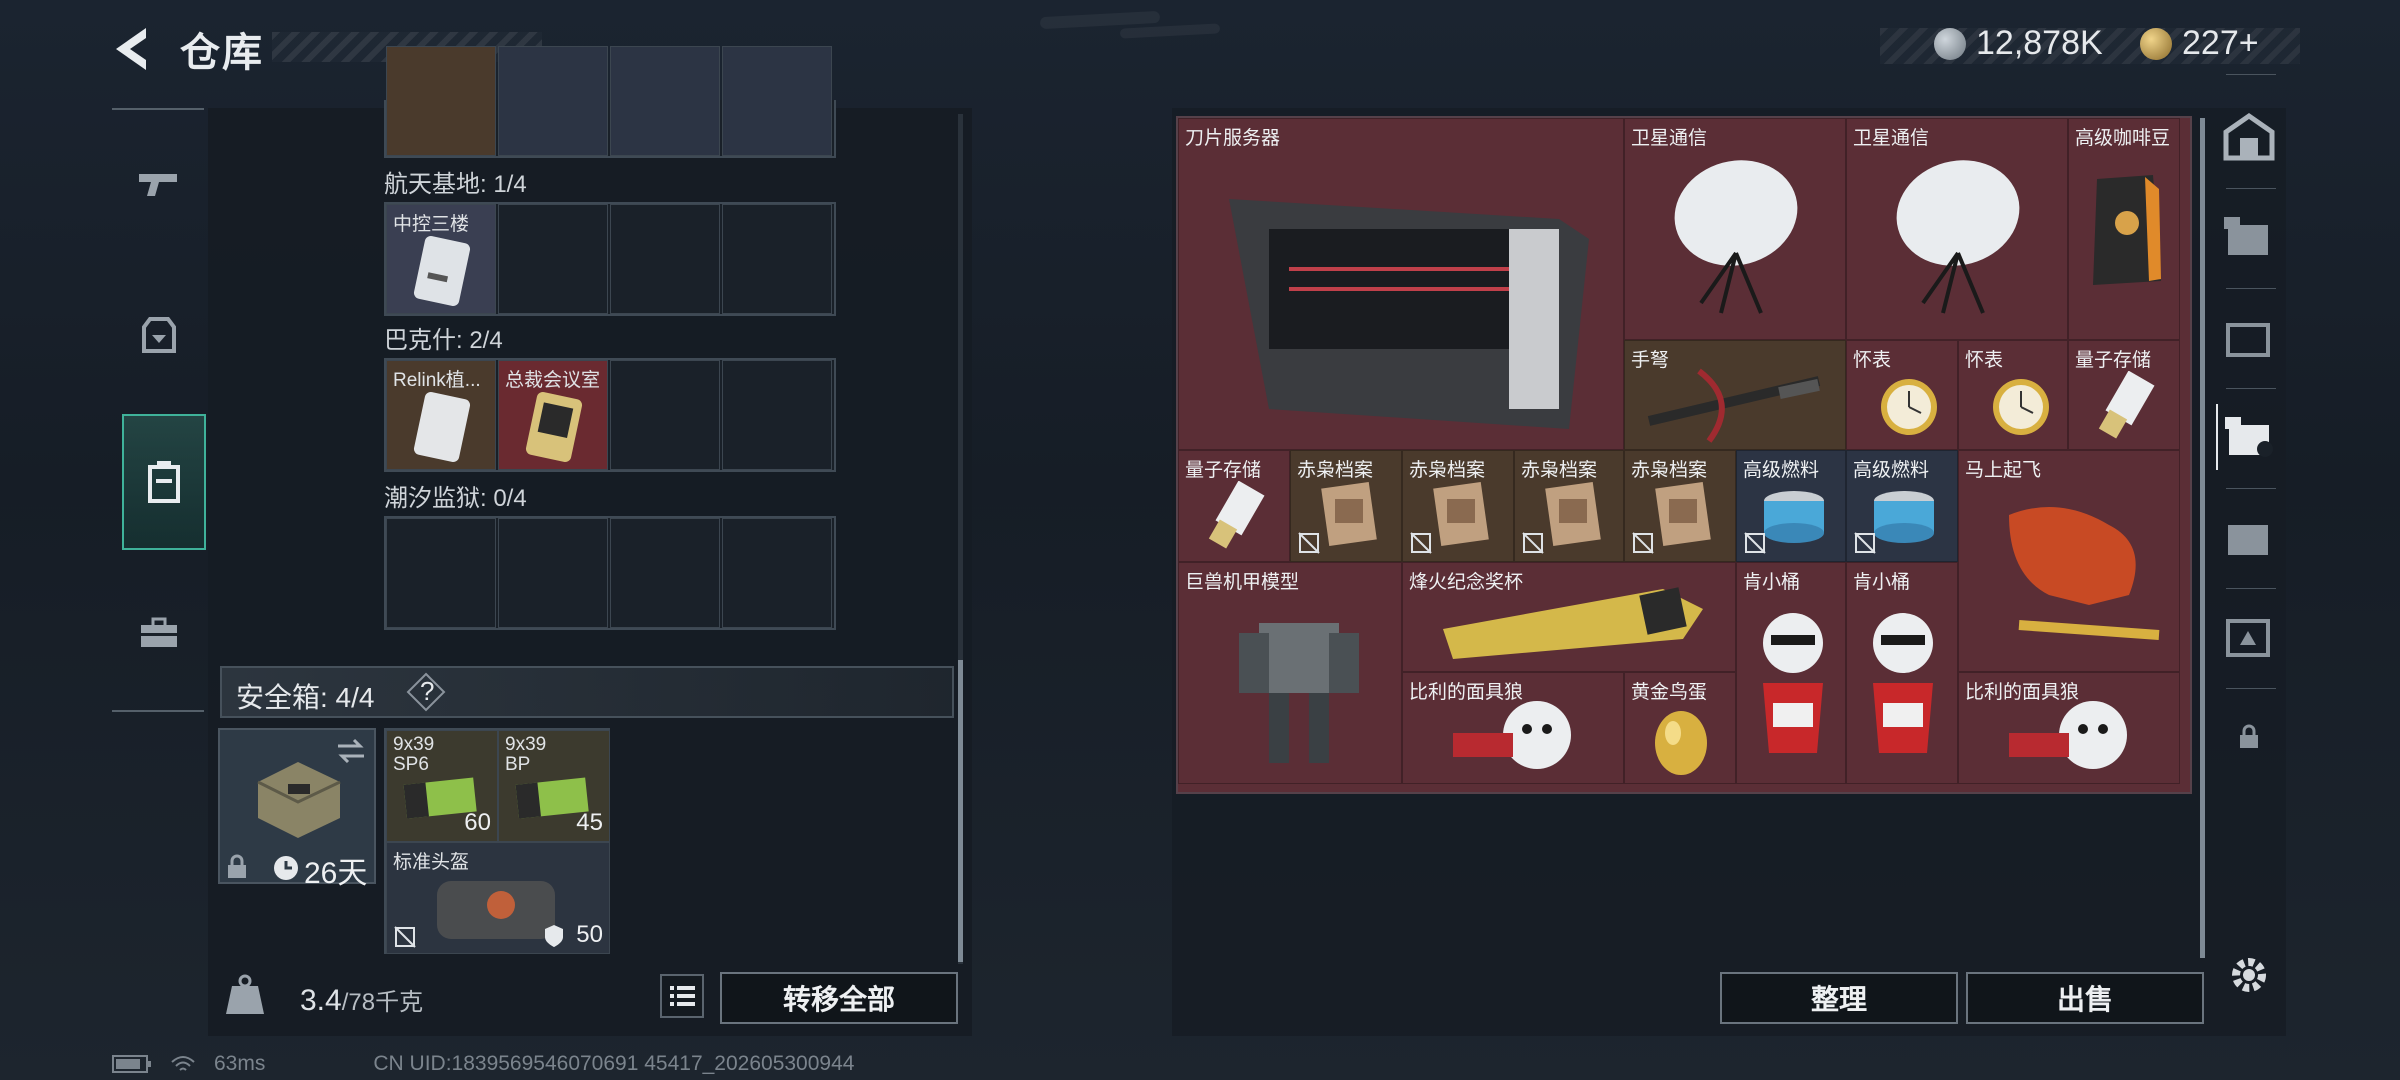  I want to click on gear-icon, so click(2249, 975).